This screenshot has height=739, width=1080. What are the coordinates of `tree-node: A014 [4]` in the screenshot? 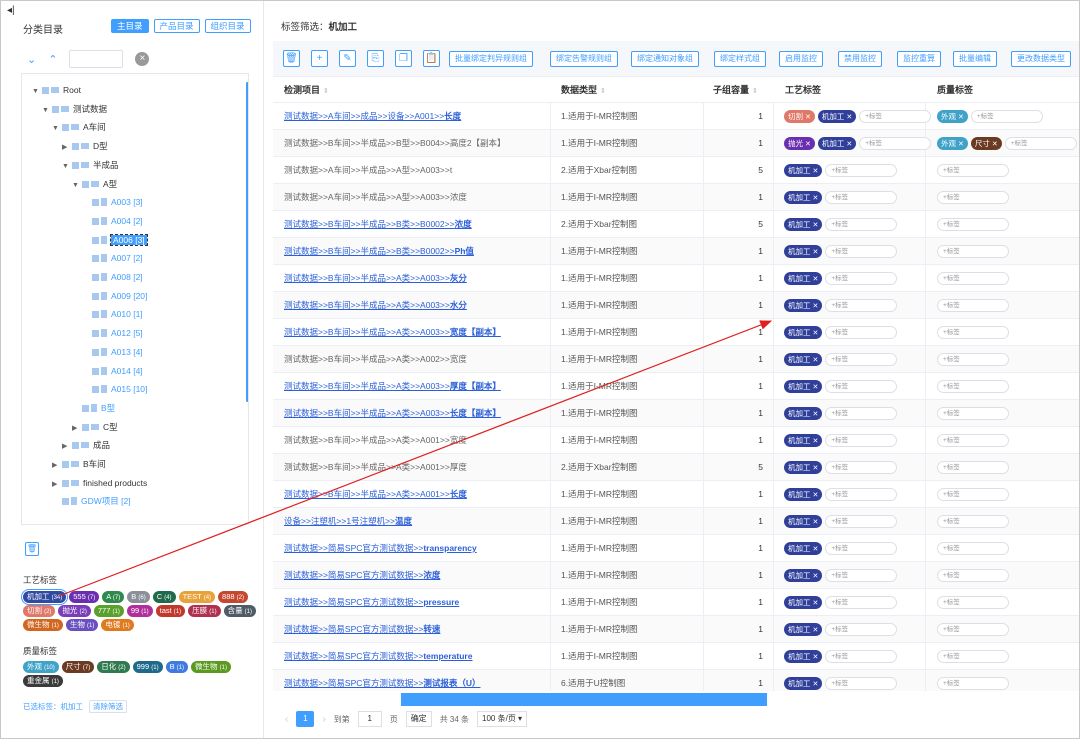 It's located at (112, 371).